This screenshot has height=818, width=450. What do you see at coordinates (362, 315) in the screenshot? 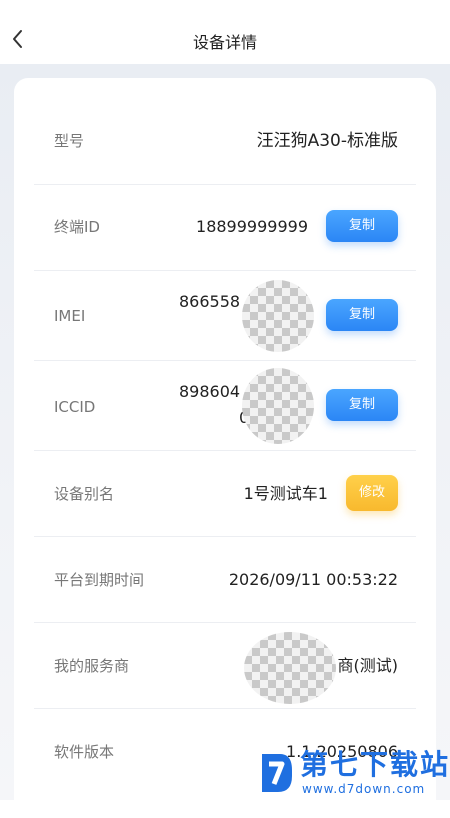
I see `copy-imei-button: 复制` at bounding box center [362, 315].